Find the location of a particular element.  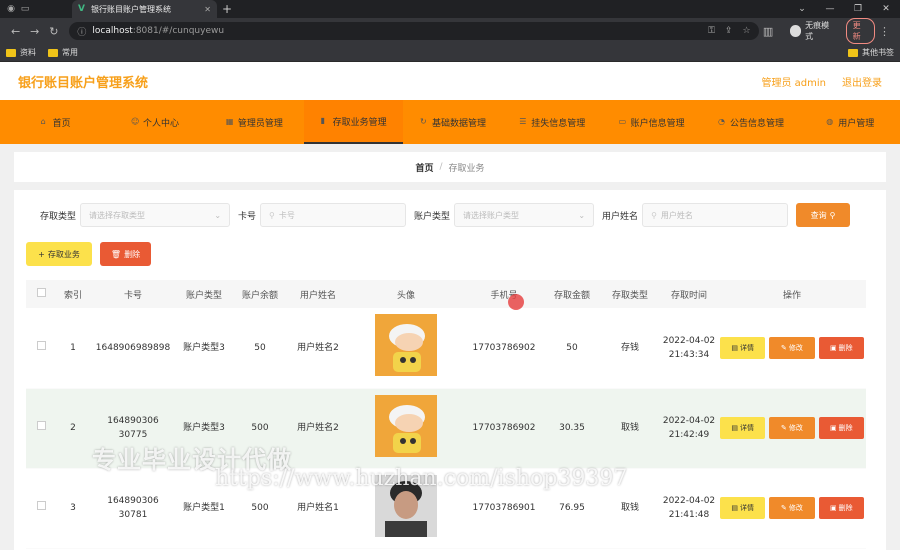

browser-tab: V 银行账目账户管理系统 ✕ is located at coordinates (144, 9).